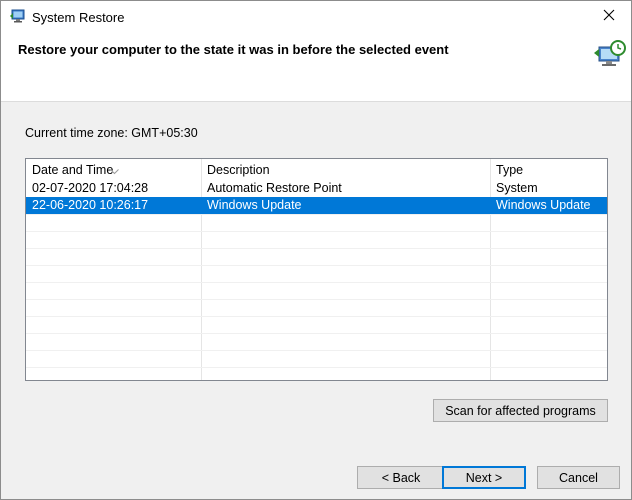 This screenshot has height=500, width=632. Describe the element at coordinates (78, 17) in the screenshot. I see `window-title: System Restore` at that location.